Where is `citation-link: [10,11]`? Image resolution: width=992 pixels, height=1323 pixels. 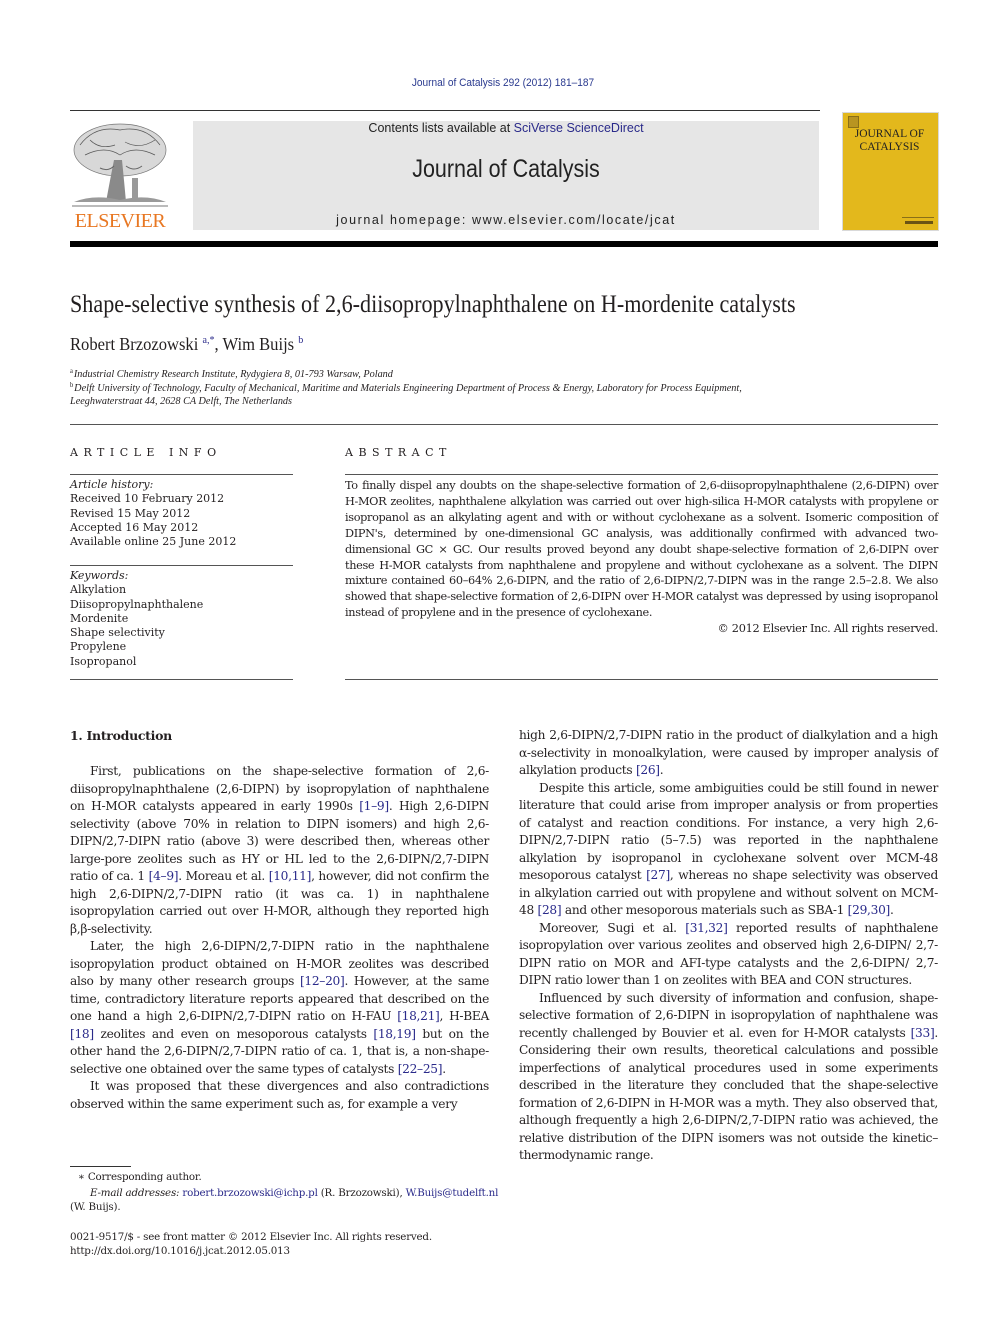 citation-link: [10,11] is located at coordinates (290, 876).